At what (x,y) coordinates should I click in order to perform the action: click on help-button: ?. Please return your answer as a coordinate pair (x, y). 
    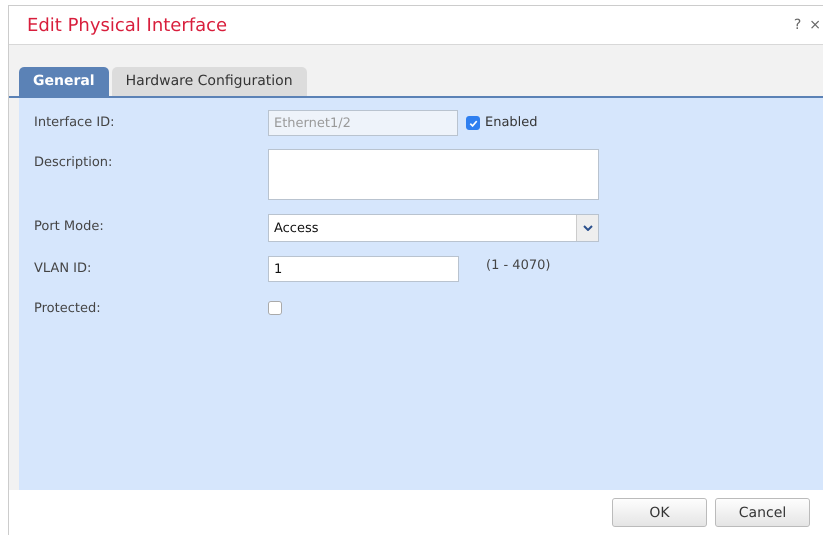
    Looking at the image, I should click on (798, 25).